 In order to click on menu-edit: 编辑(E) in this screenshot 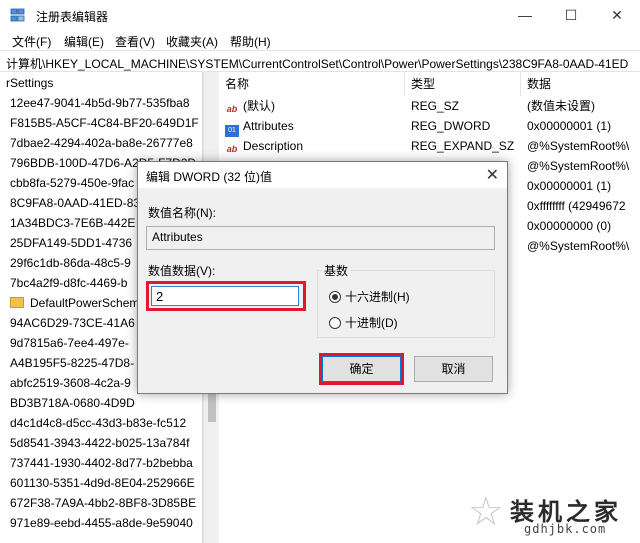, I will do `click(84, 41)`.